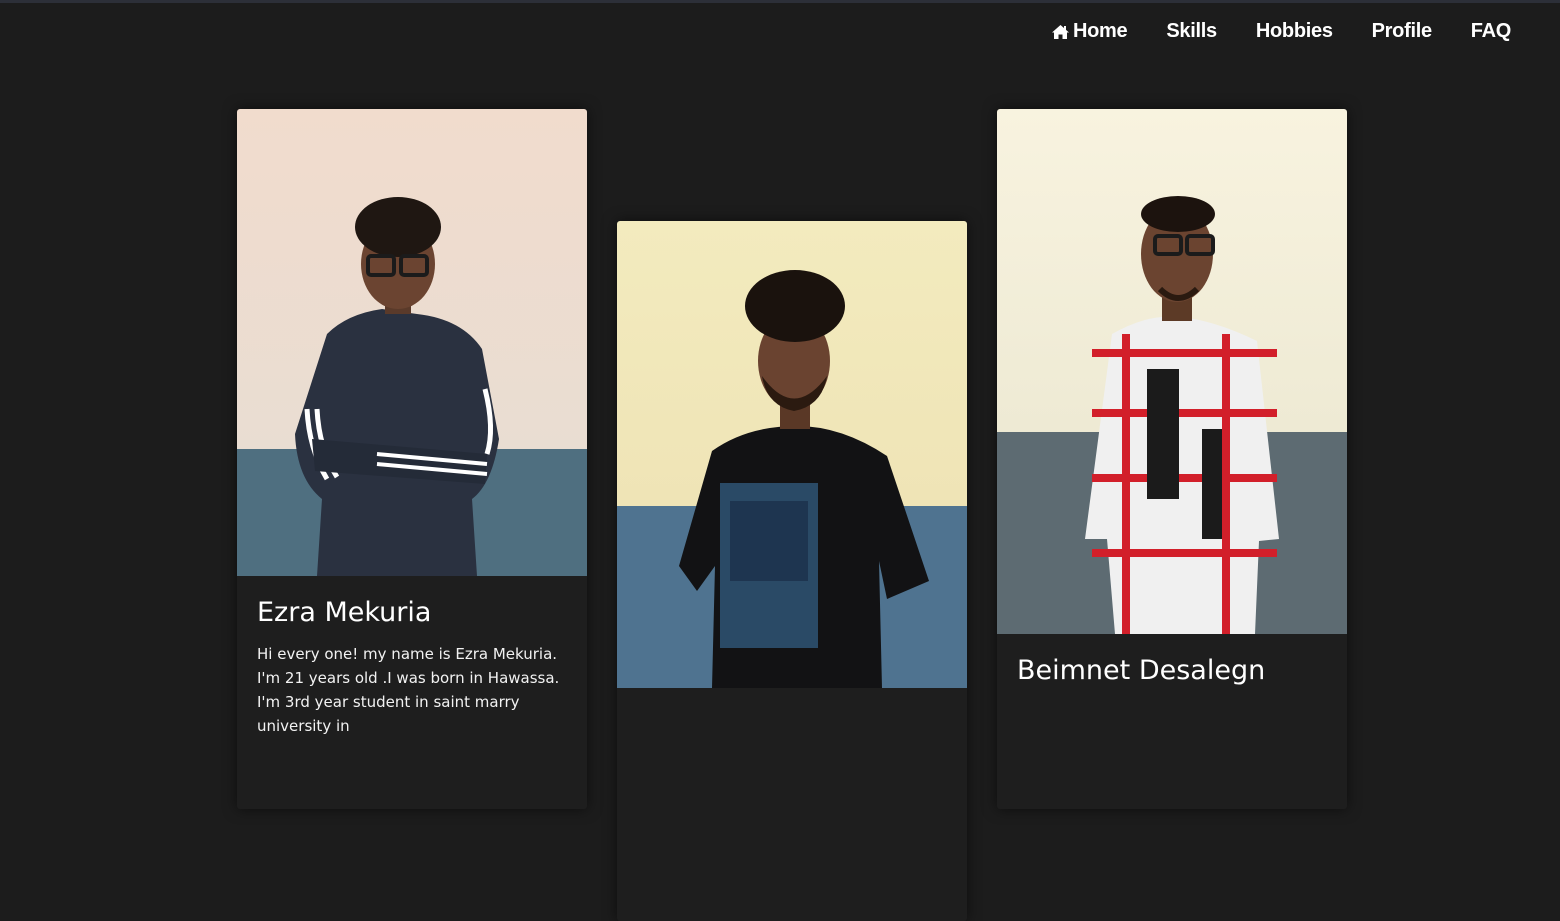 The width and height of the screenshot is (1560, 921). I want to click on profile-photo-ezra, so click(412, 342).